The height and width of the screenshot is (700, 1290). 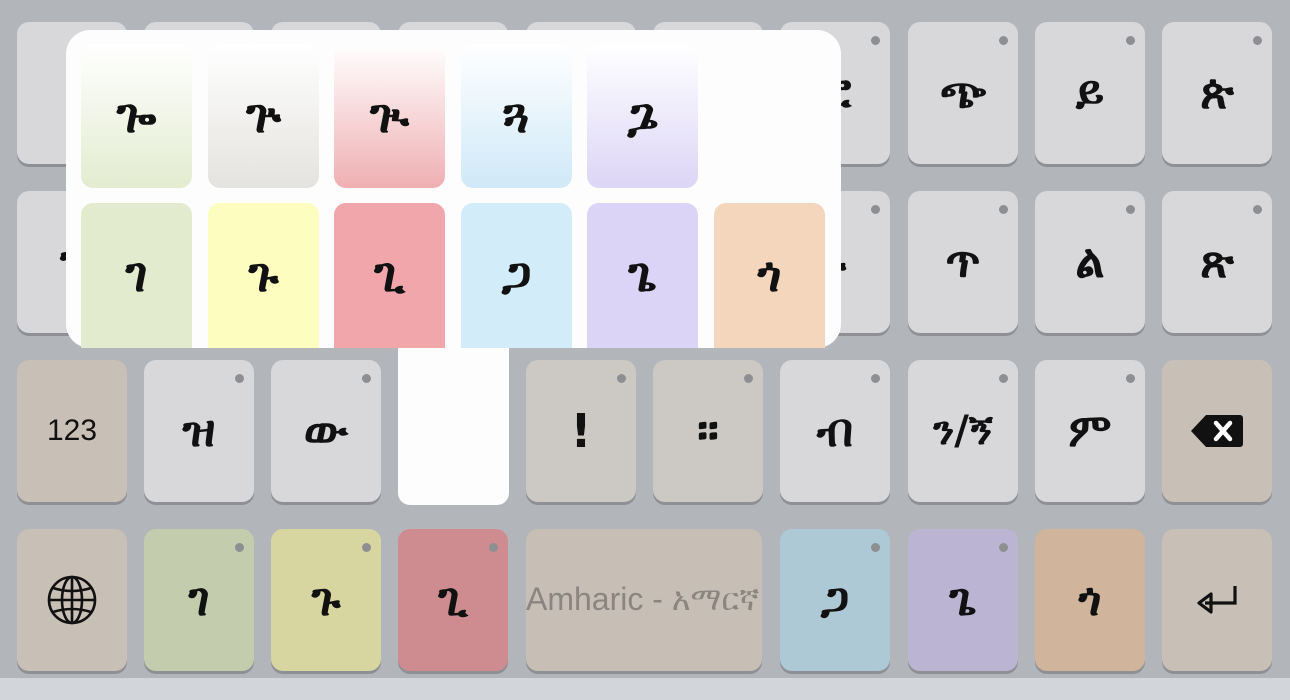 I want to click on space-bar-label: Amharic - አማርኛ, so click(x=643, y=599).